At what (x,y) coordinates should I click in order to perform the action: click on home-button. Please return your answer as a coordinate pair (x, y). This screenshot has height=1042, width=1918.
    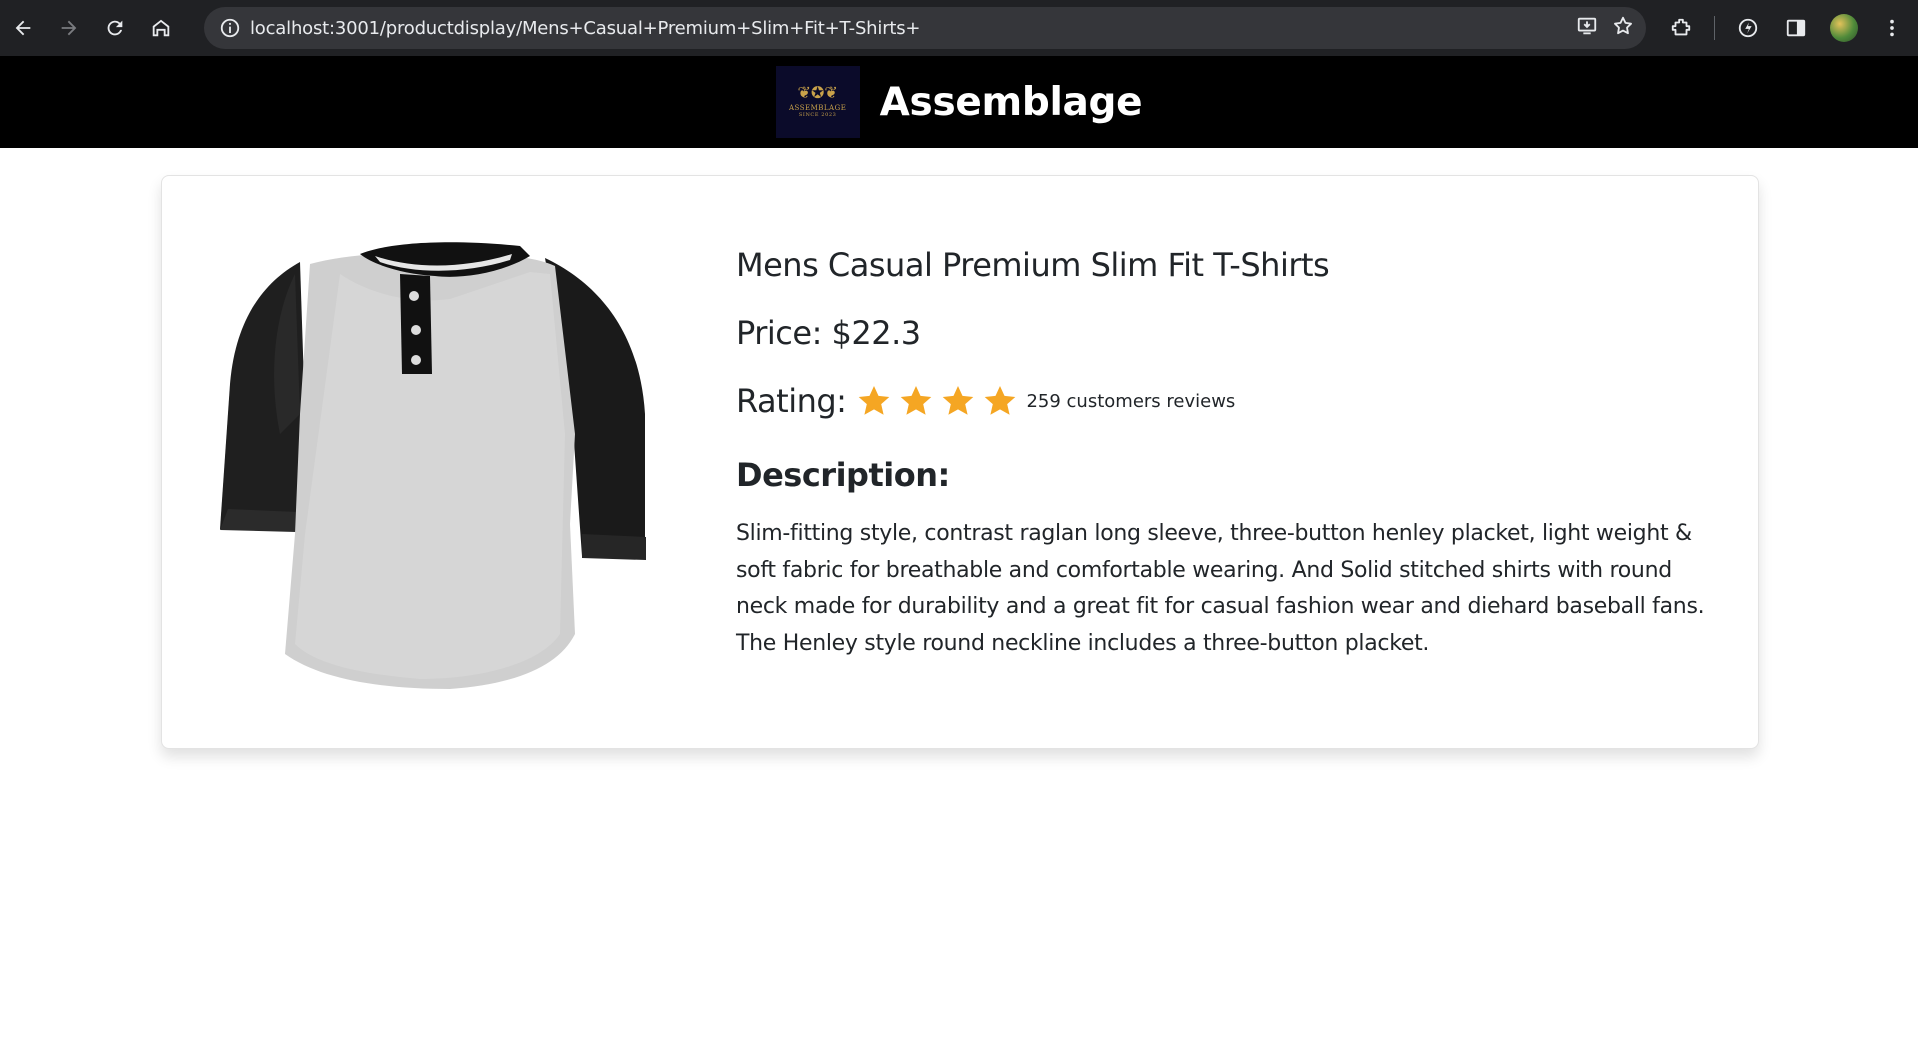
    Looking at the image, I should click on (161, 28).